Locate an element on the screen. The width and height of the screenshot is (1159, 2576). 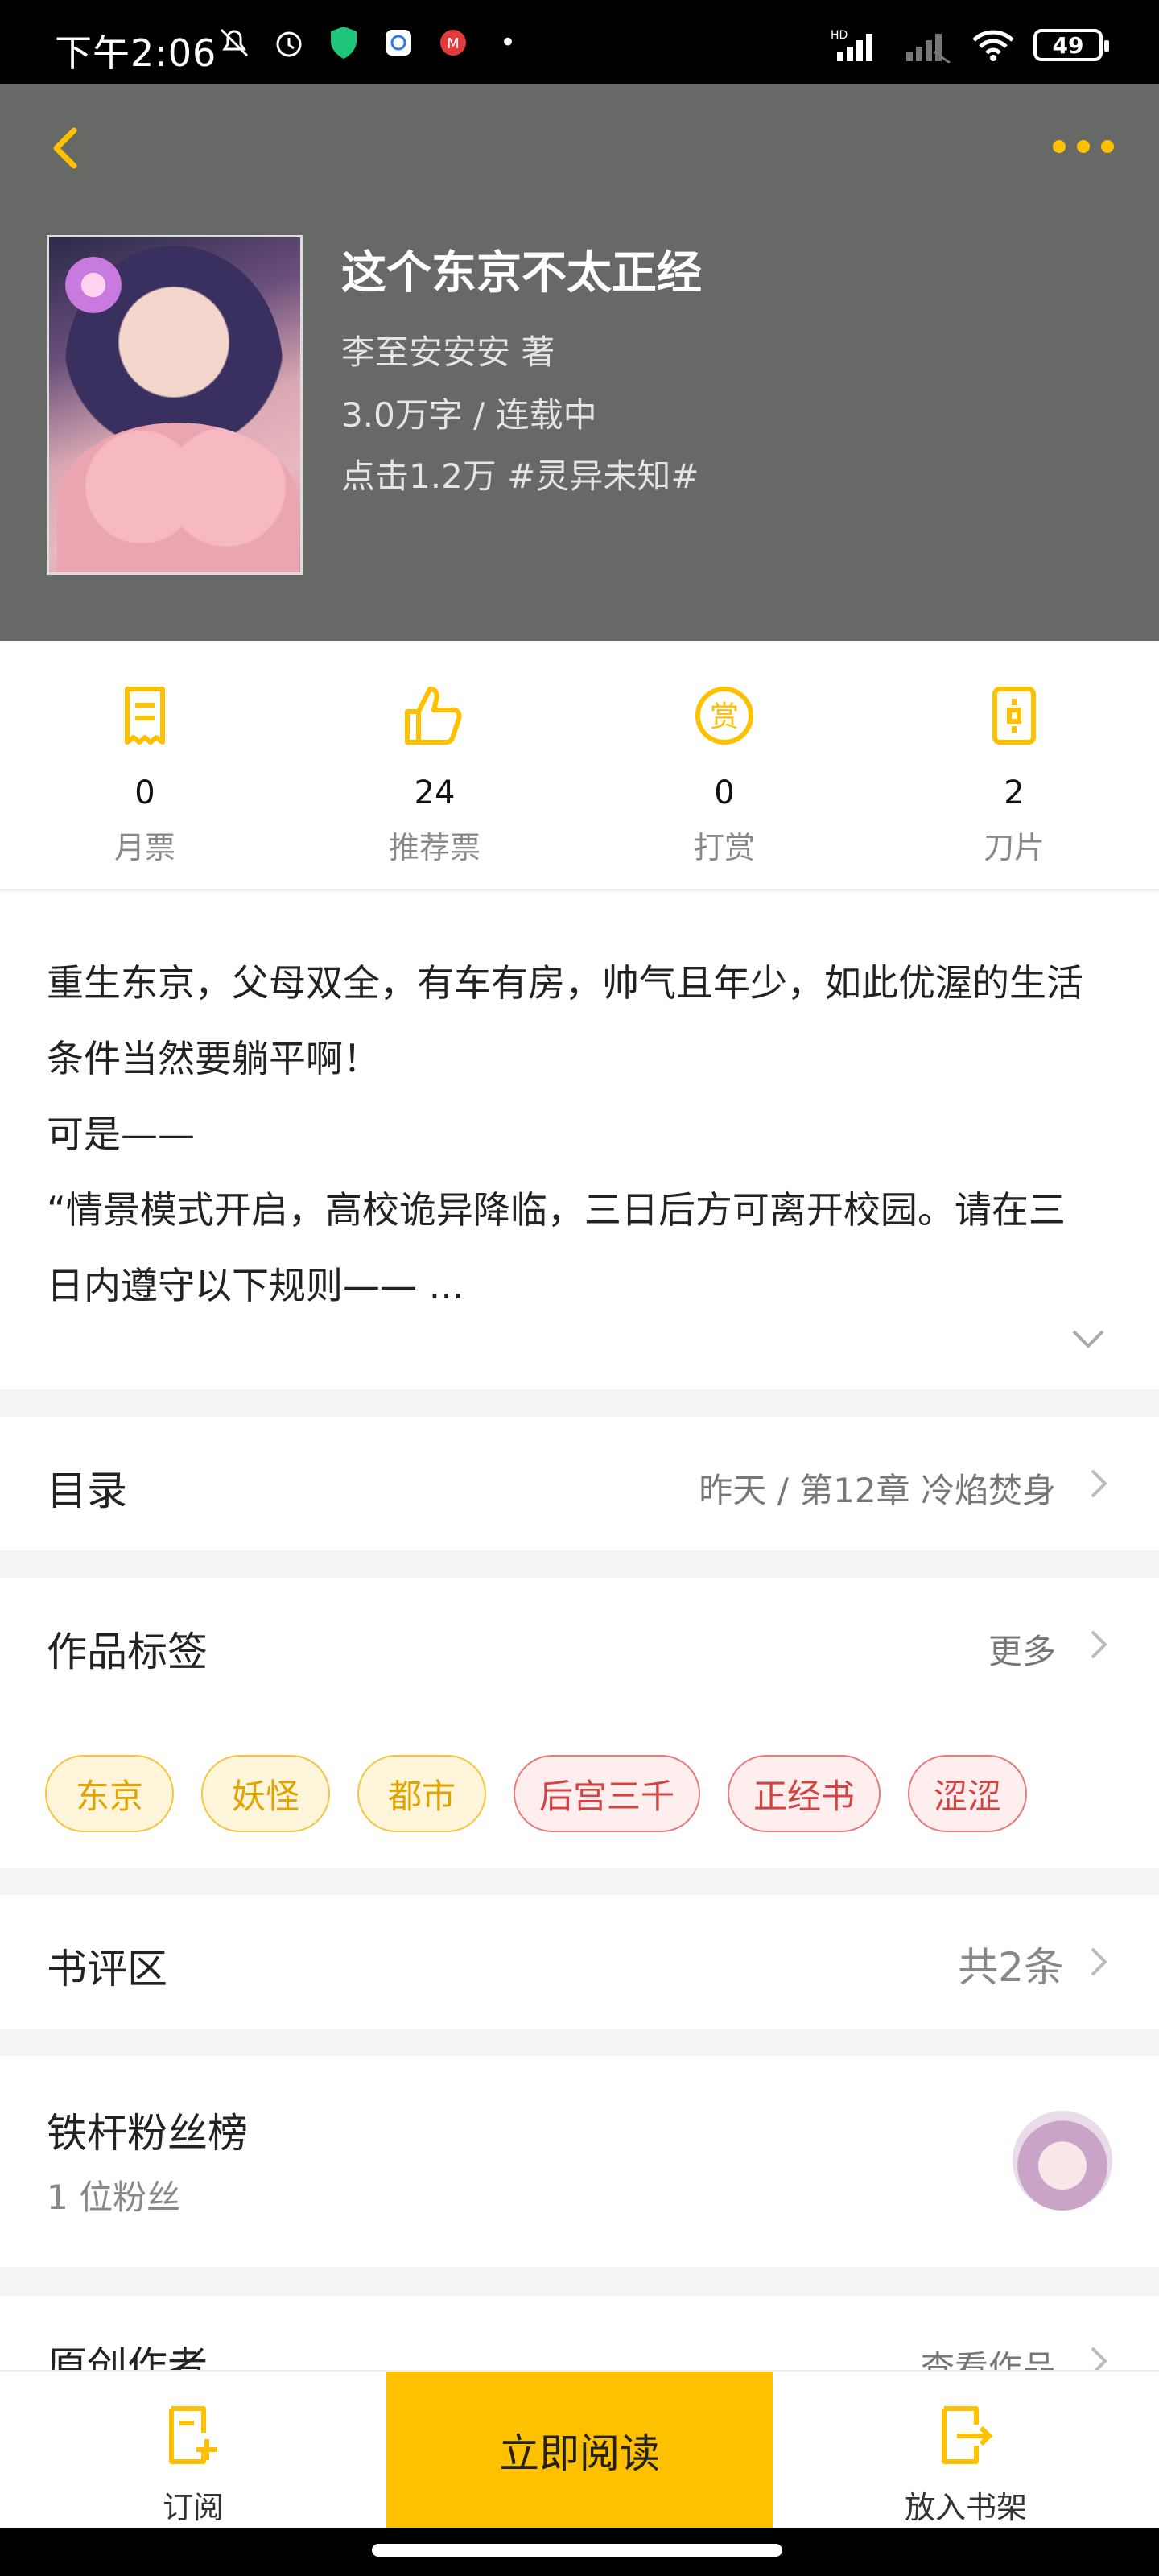
tag-chip: 妖怪 is located at coordinates (265, 1793).